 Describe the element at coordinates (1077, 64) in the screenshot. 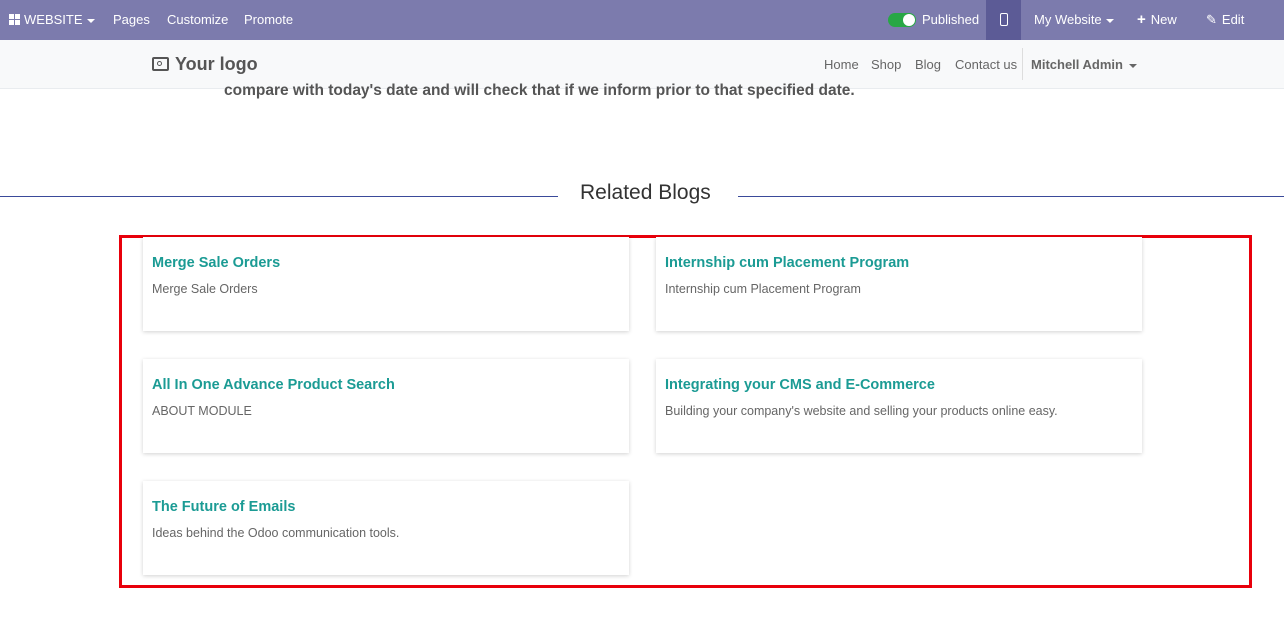

I see `user-name: Mitchell Admin` at that location.